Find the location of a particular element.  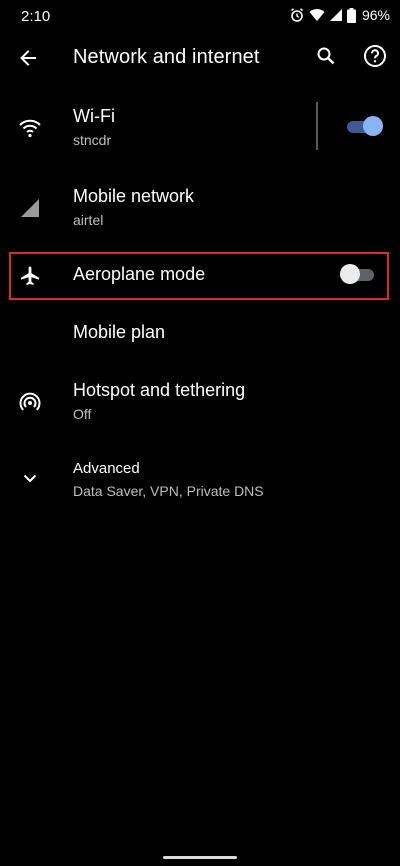

help-icon is located at coordinates (375, 58).